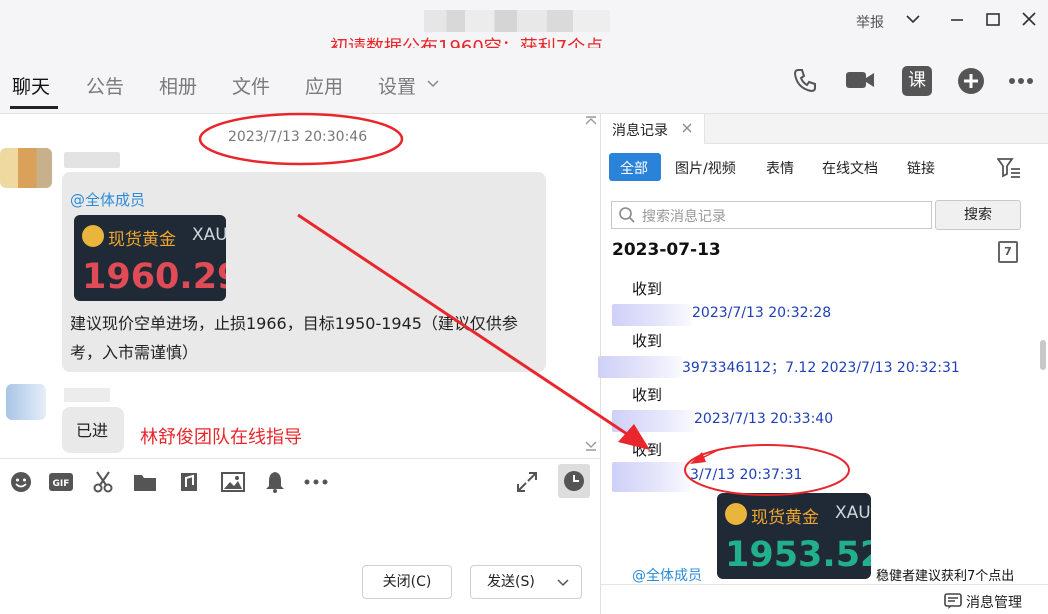  I want to click on chevron-down-icon, so click(913, 22).